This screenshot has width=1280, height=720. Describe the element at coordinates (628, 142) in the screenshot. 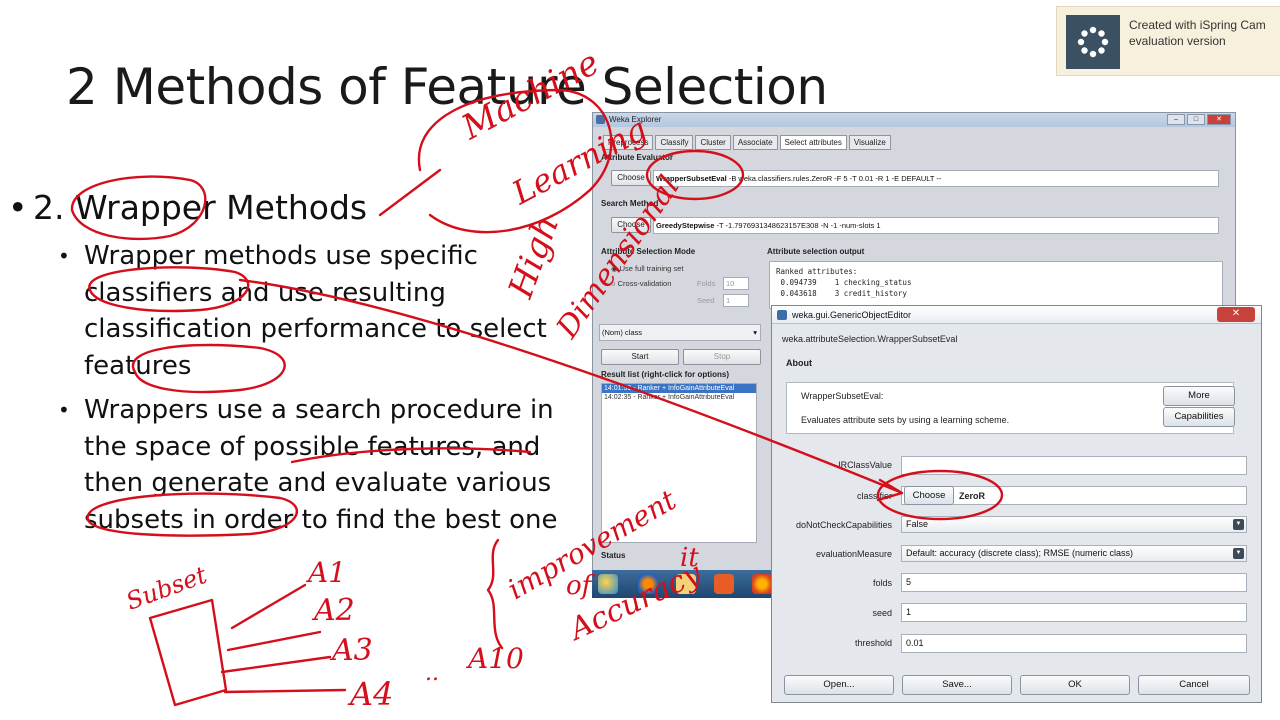

I see `tab-preprocess: Preprocess` at that location.